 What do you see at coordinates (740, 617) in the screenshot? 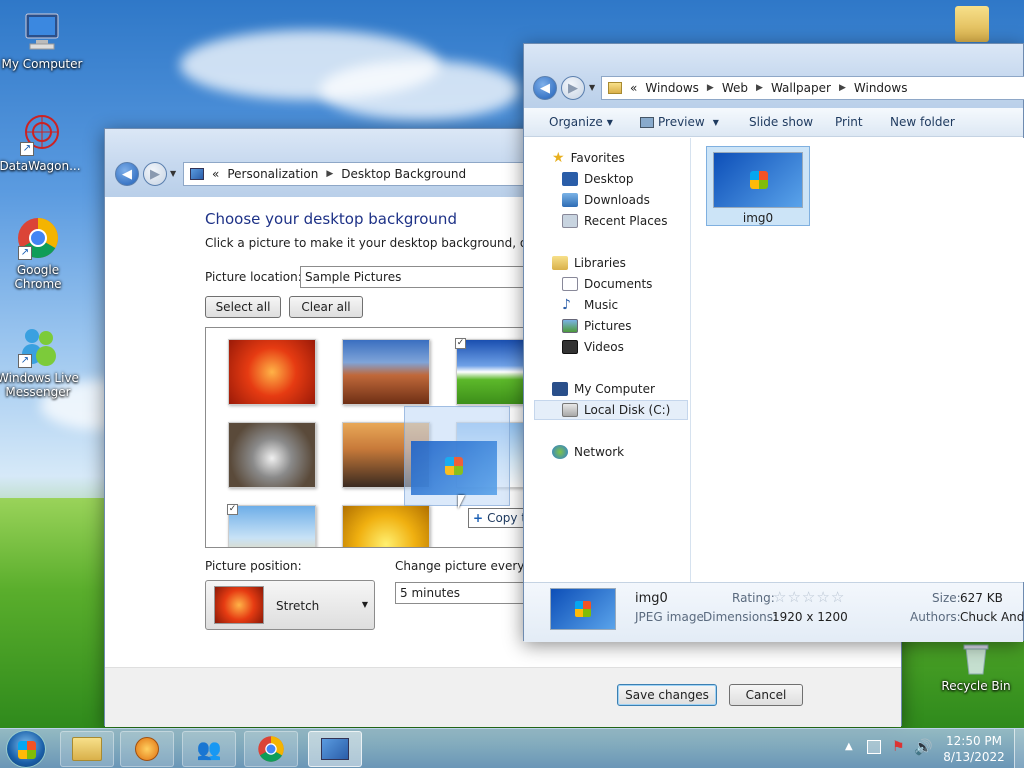
I see `dimensions-label: Dimensions:` at bounding box center [740, 617].